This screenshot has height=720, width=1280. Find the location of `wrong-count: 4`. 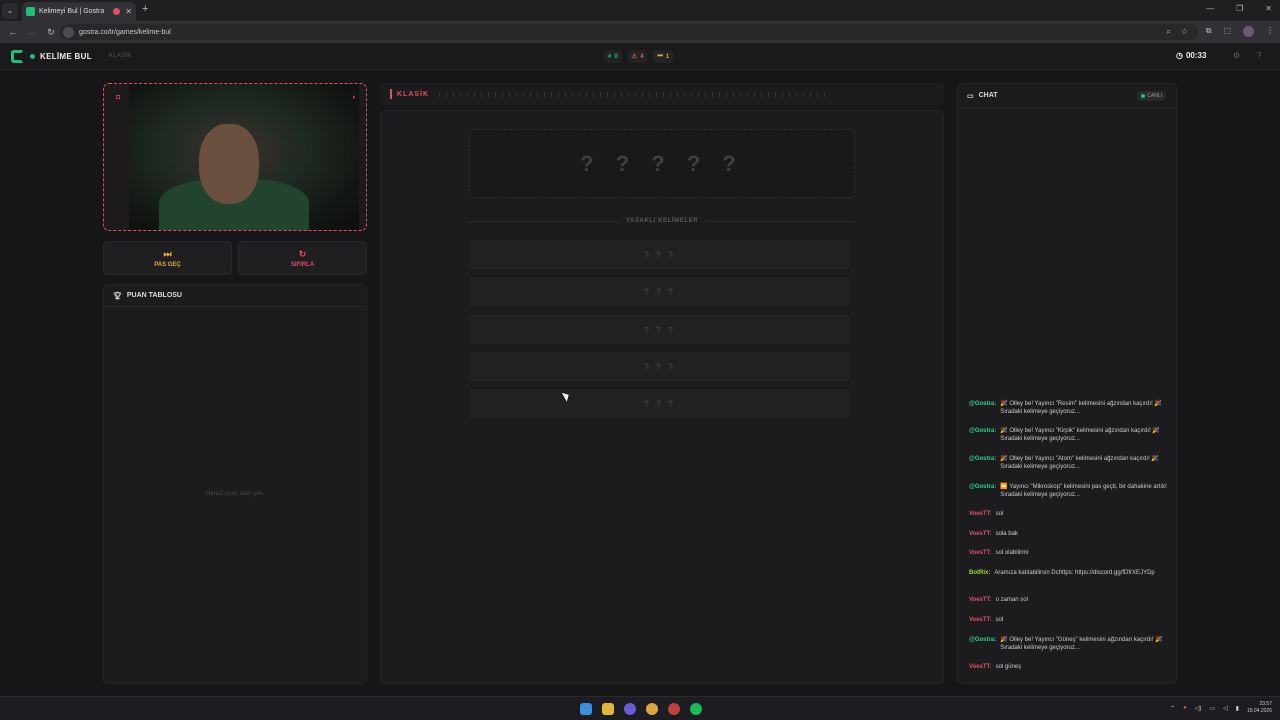

wrong-count: 4 is located at coordinates (642, 56).